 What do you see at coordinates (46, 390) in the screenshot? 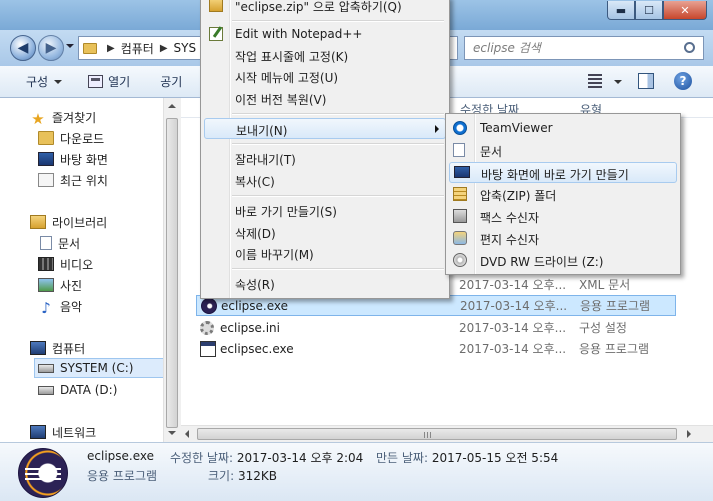
I see `hard-drive-icon` at bounding box center [46, 390].